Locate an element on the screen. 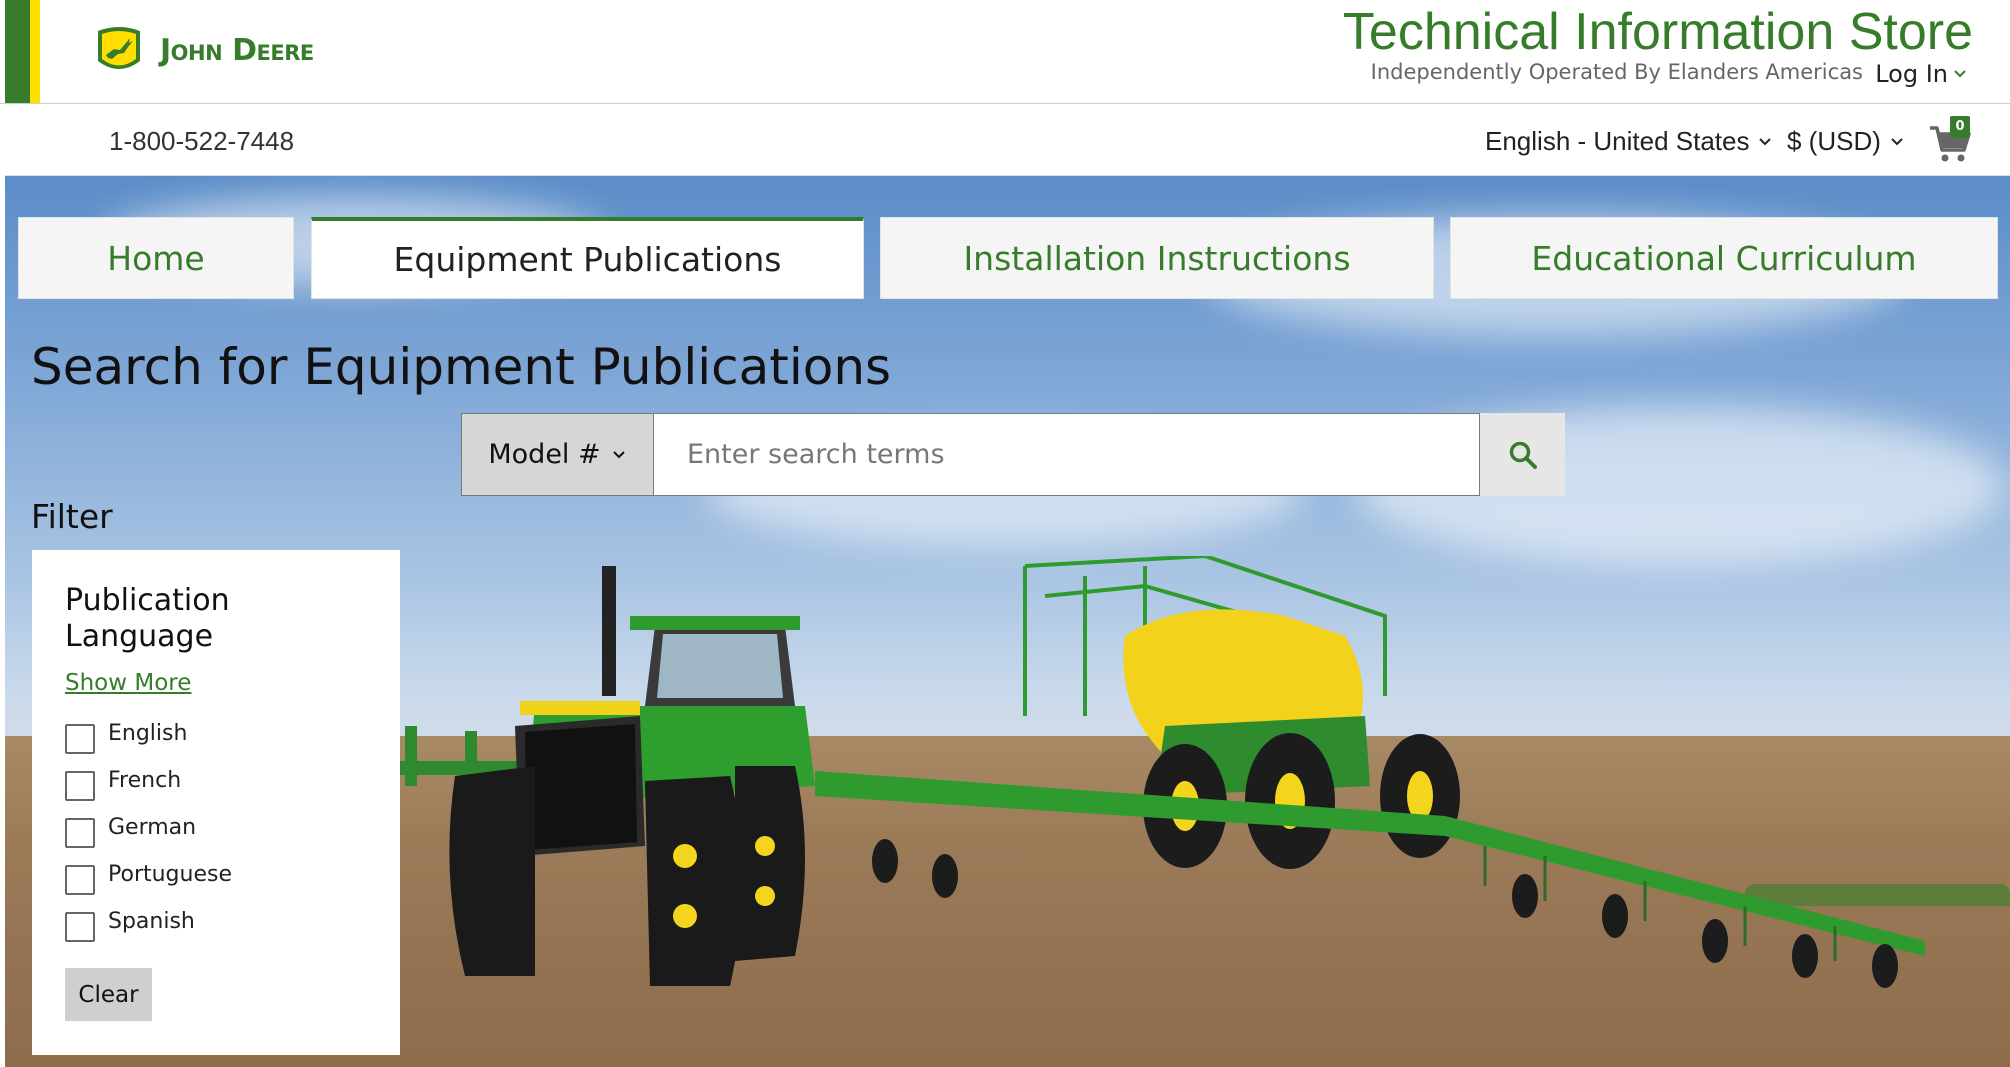 Image resolution: width=2010 pixels, height=1067 pixels. search-bar: Model # is located at coordinates (1013, 454).